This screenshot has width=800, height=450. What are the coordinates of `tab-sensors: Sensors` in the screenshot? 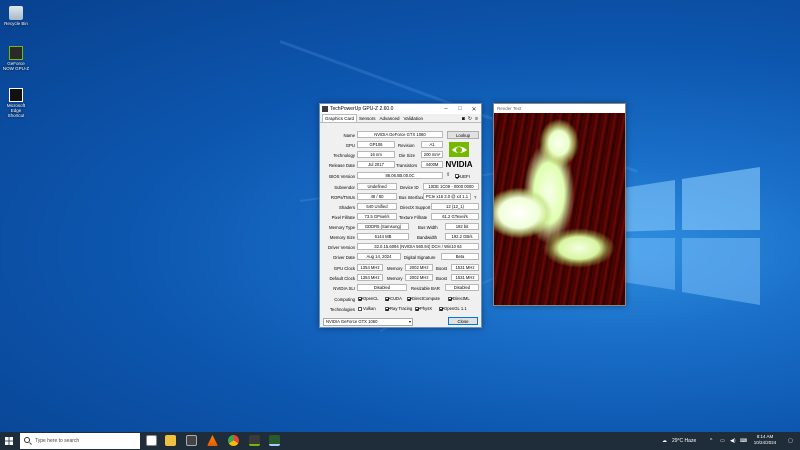 It's located at (367, 118).